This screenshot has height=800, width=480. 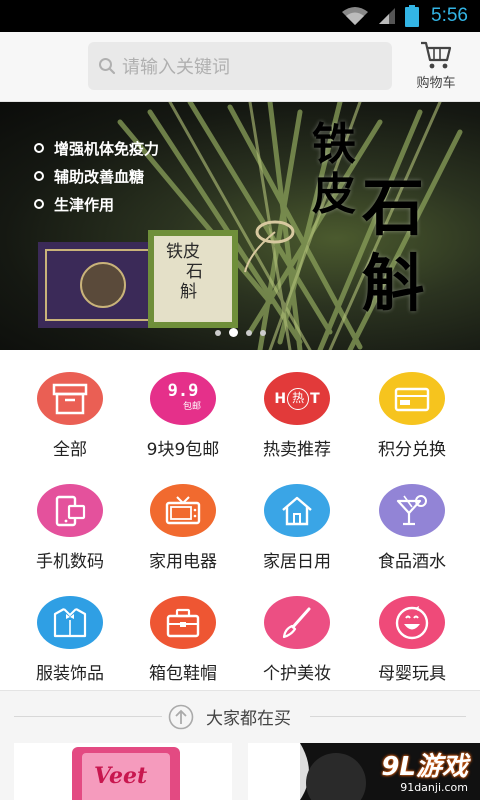 I want to click on product-list: Veet 9L游戏 91danji.com, so click(x=240, y=771).